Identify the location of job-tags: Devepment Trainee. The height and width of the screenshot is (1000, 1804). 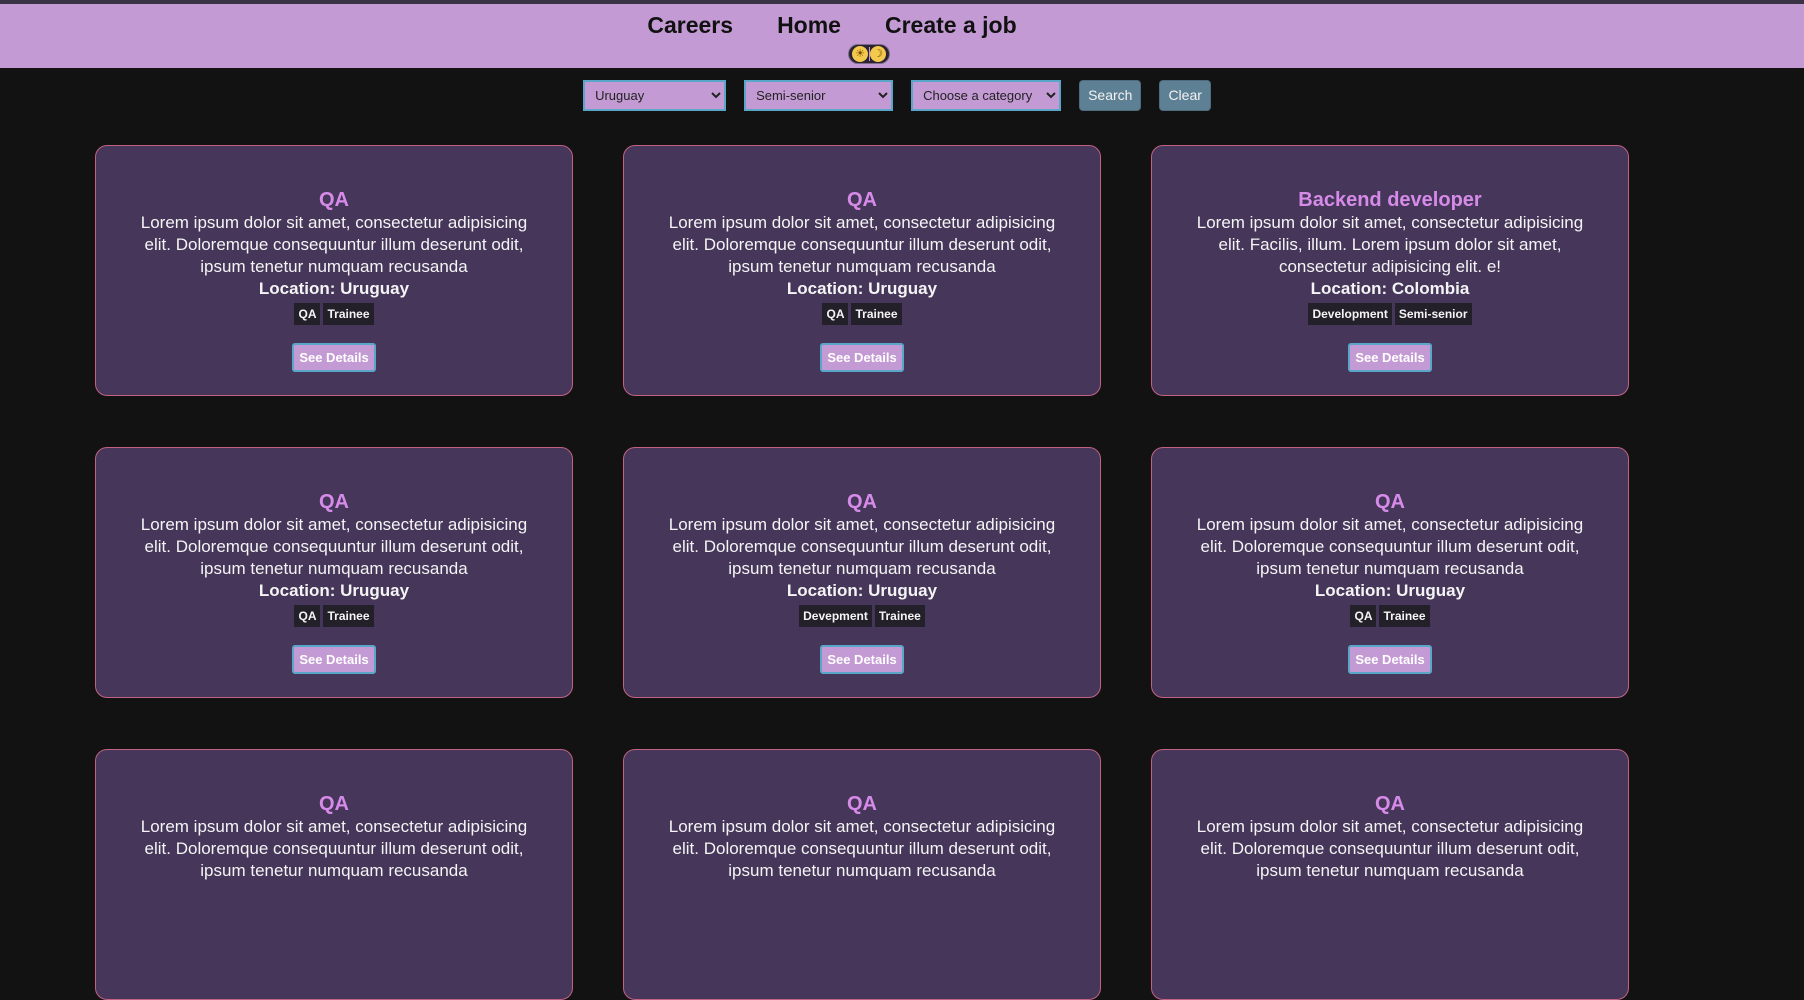
(862, 616).